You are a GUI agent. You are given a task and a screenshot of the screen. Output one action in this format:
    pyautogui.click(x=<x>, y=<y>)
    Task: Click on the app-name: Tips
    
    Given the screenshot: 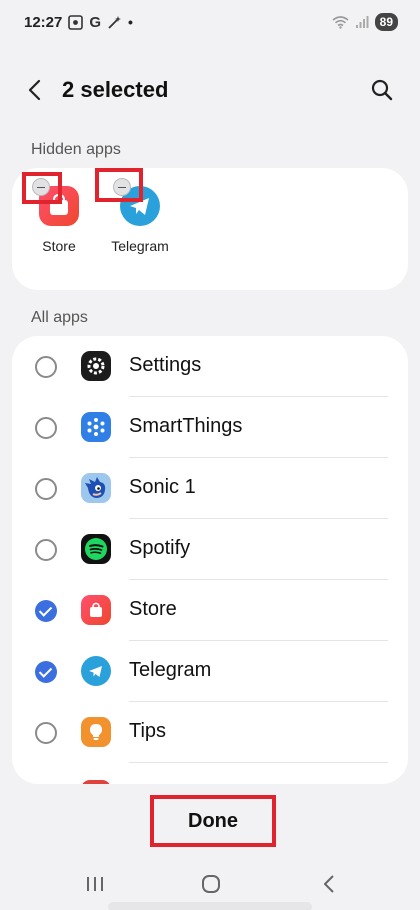 What is the action you would take?
    pyautogui.click(x=148, y=731)
    